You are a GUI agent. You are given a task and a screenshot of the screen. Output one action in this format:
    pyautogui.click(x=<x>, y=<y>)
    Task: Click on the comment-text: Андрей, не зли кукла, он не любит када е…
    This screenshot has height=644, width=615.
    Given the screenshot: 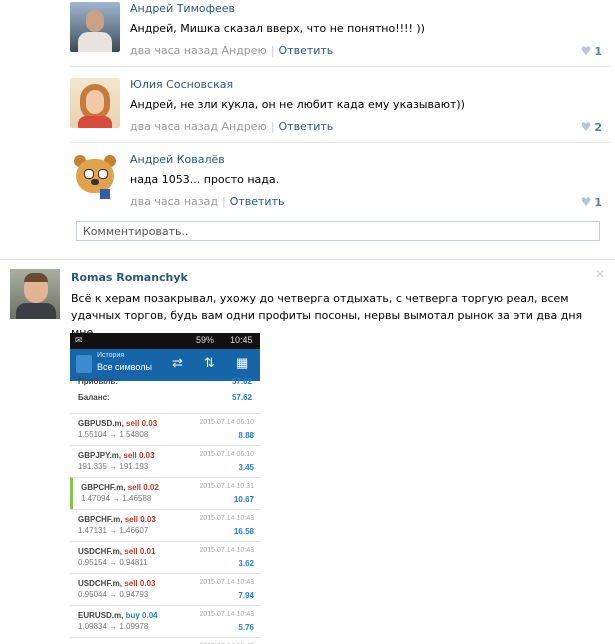 What is the action you would take?
    pyautogui.click(x=297, y=104)
    